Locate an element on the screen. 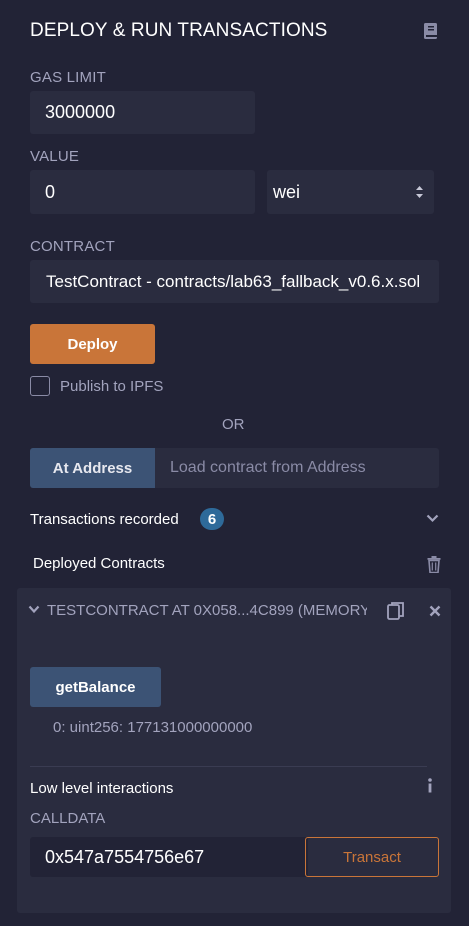  copy-icon is located at coordinates (396, 611).